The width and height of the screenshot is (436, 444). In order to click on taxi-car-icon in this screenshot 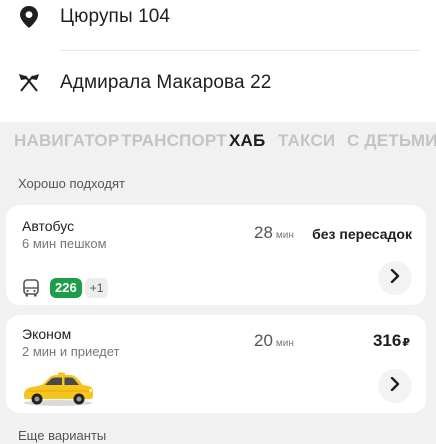, I will do `click(58, 389)`.